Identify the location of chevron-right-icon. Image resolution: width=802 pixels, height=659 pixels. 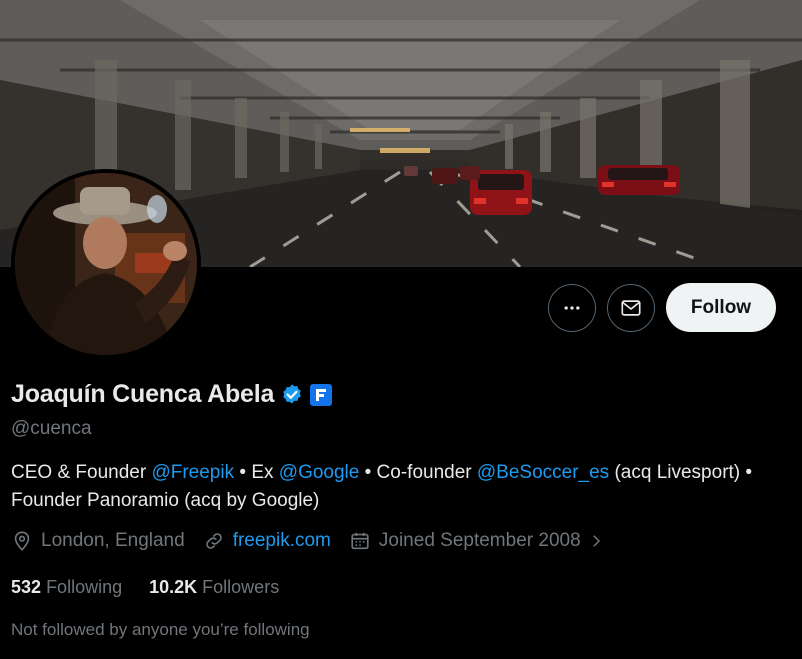
(596, 541).